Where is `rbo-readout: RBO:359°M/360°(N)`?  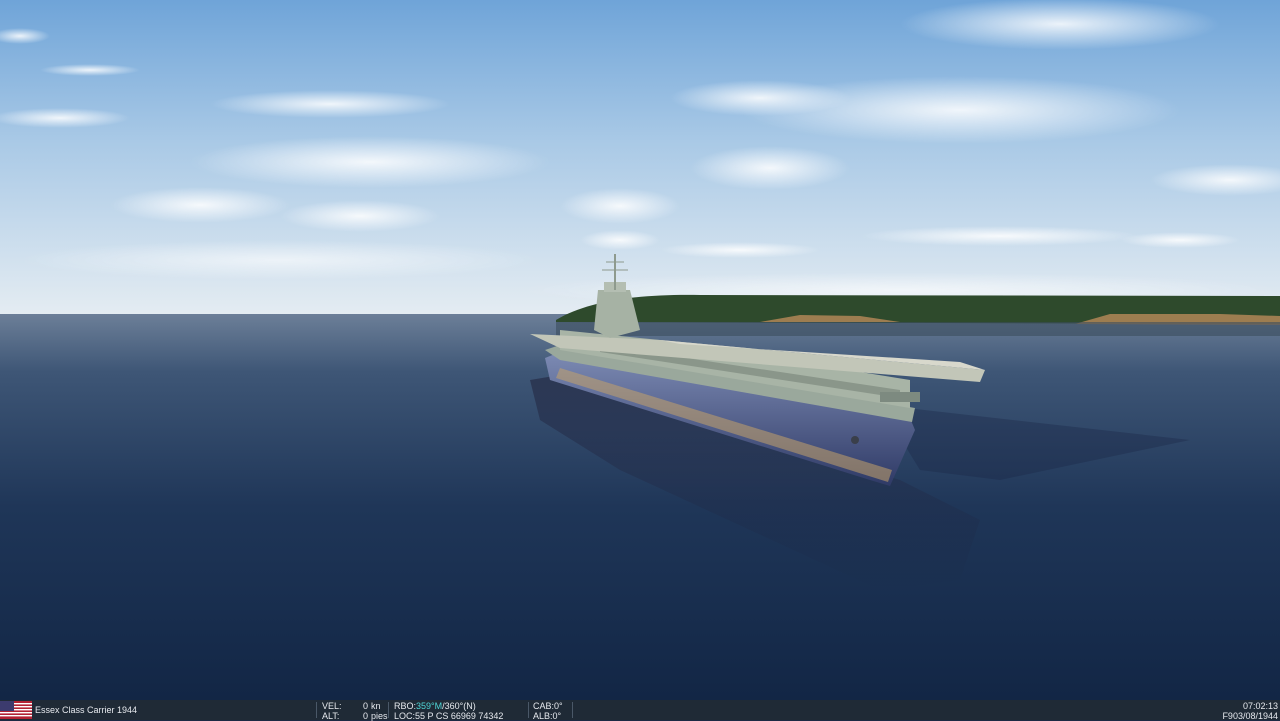
rbo-readout: RBO:359°M/360°(N) is located at coordinates (435, 706).